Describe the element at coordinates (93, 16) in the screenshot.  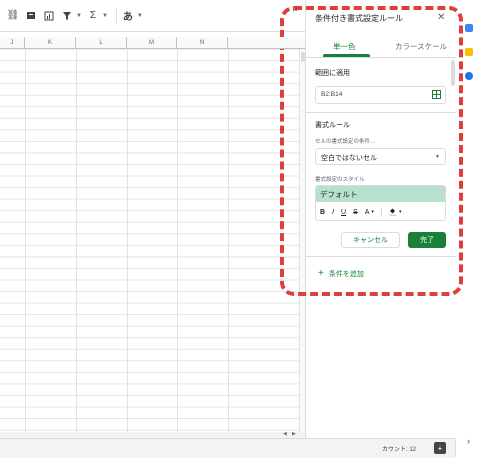
I see `sigma-icon: Σ` at that location.